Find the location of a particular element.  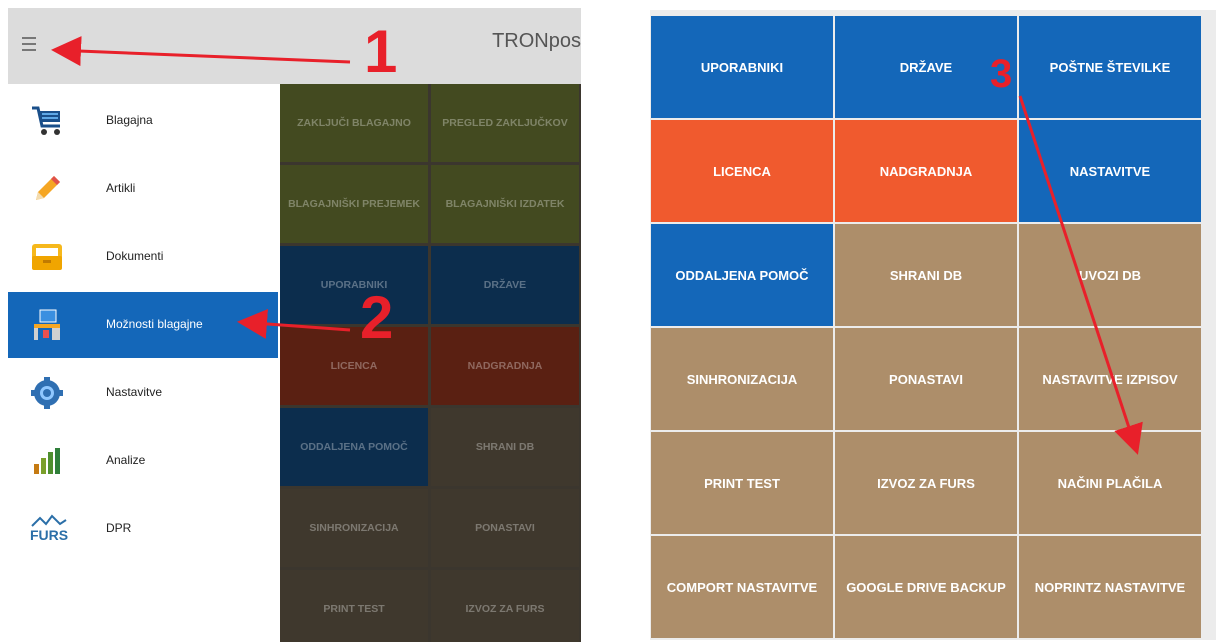

arrow-to-hamburger is located at coordinates (201, 51).